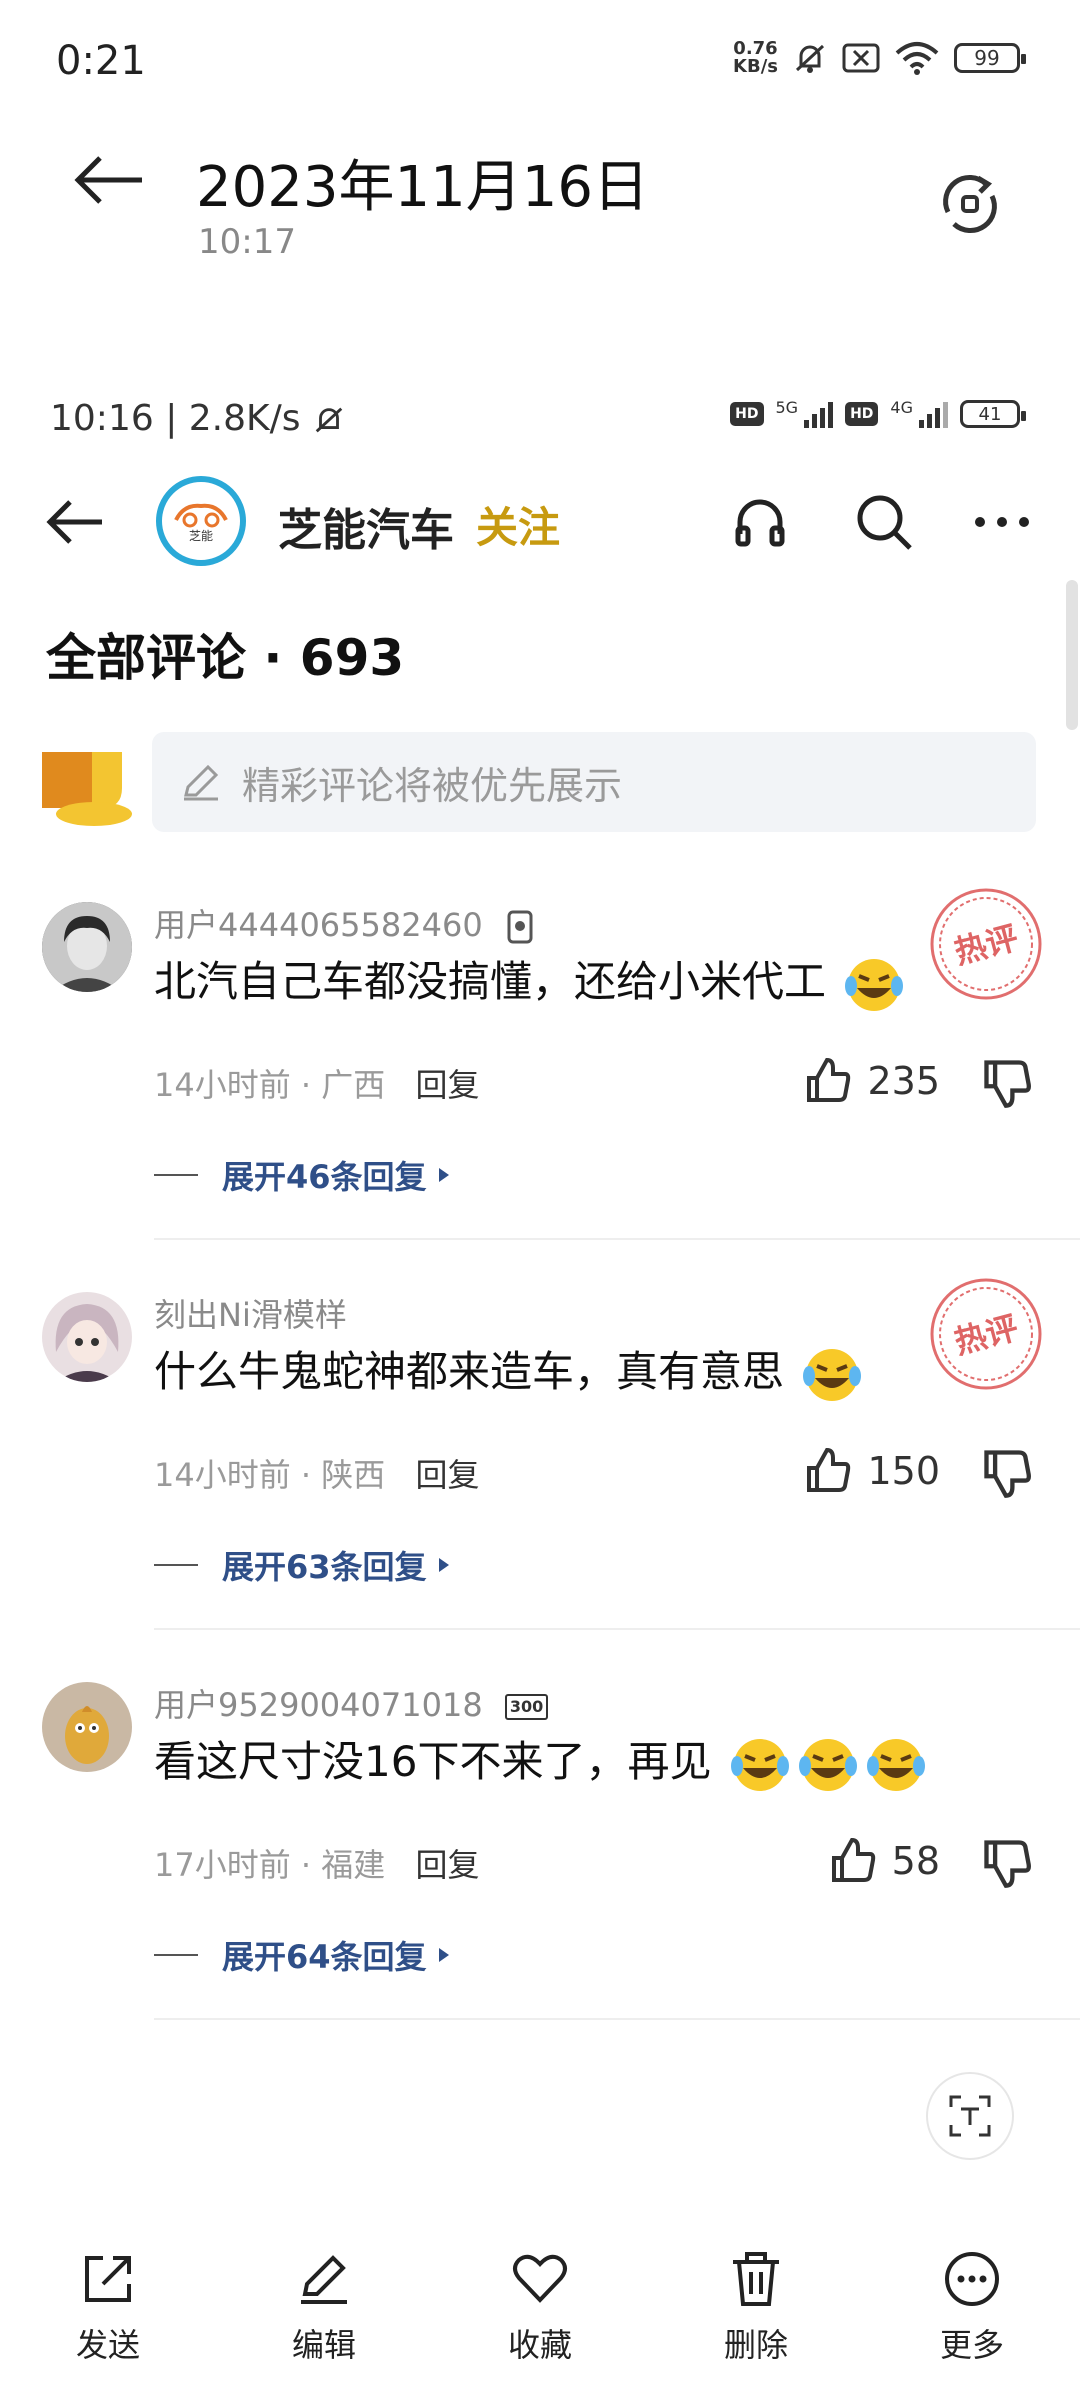  What do you see at coordinates (101, 61) in the screenshot?
I see `status-time: 0:21` at bounding box center [101, 61].